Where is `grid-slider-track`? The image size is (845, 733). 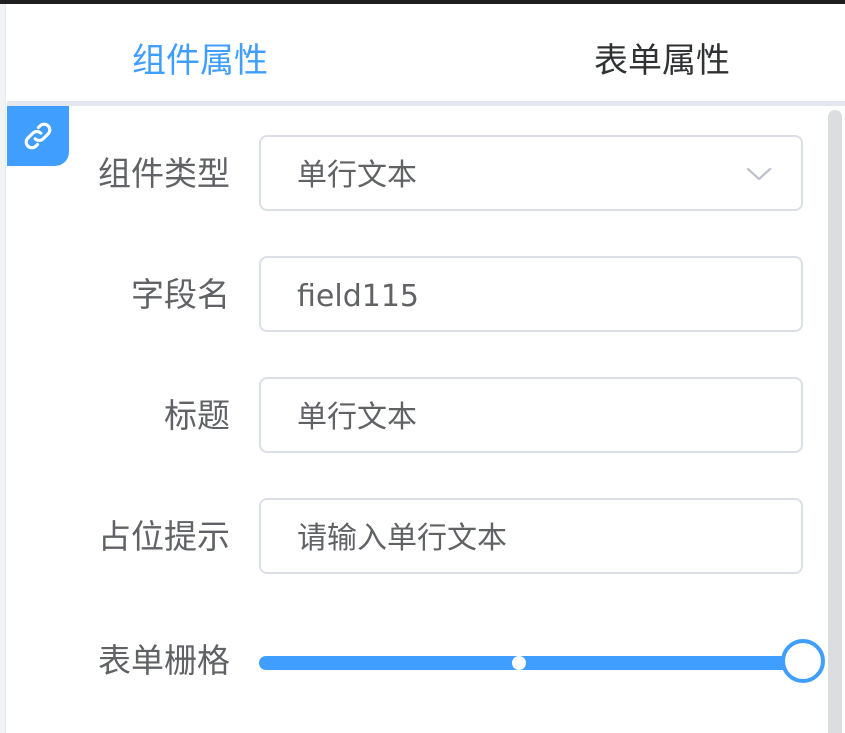 grid-slider-track is located at coordinates (532, 663).